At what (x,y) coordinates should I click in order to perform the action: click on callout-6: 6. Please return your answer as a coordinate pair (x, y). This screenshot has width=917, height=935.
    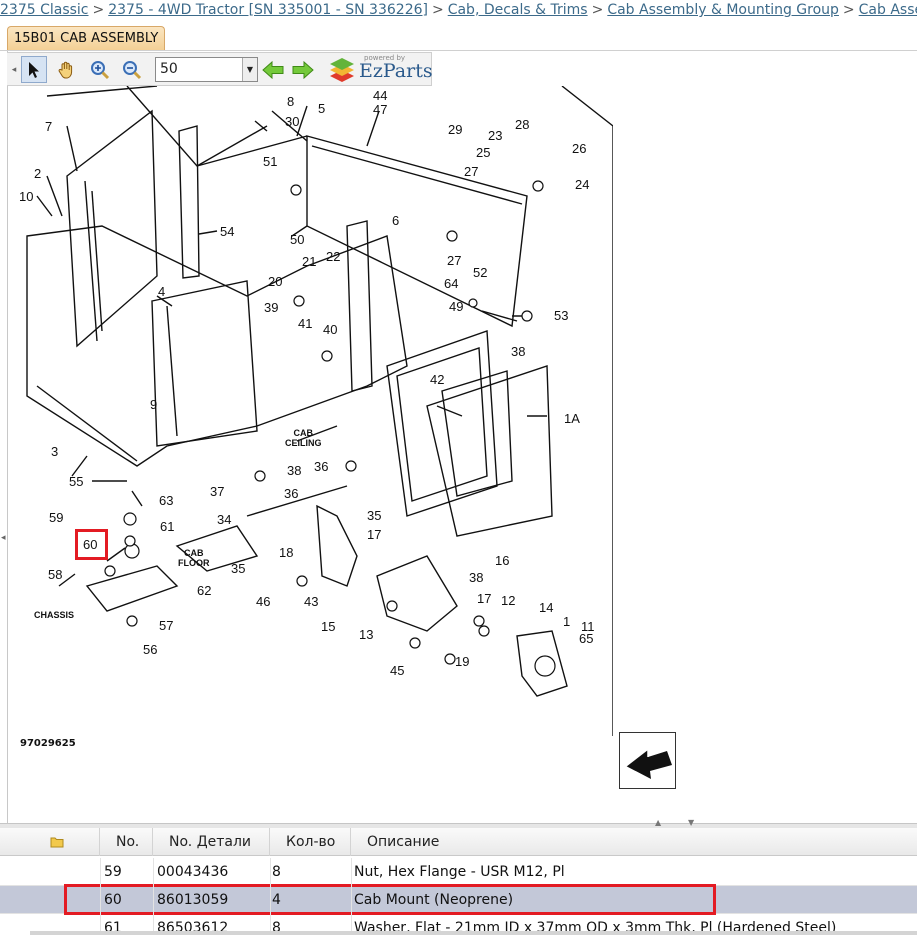
    Looking at the image, I should click on (395, 220).